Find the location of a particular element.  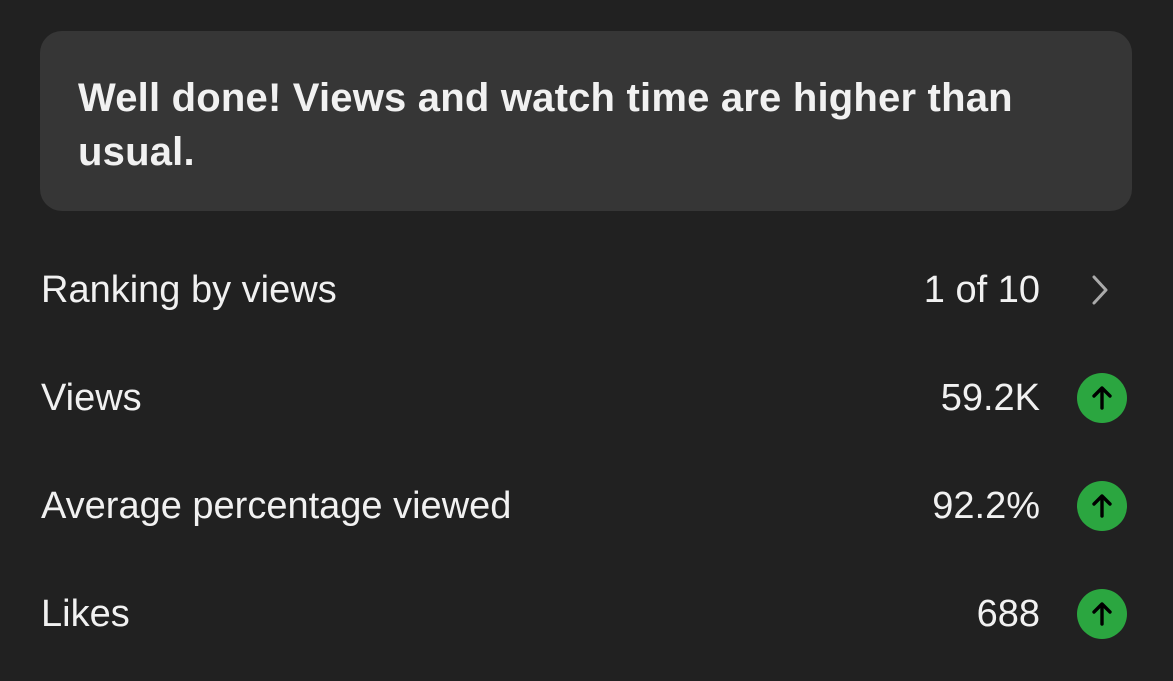

chevron-right-icon is located at coordinates (1100, 290).